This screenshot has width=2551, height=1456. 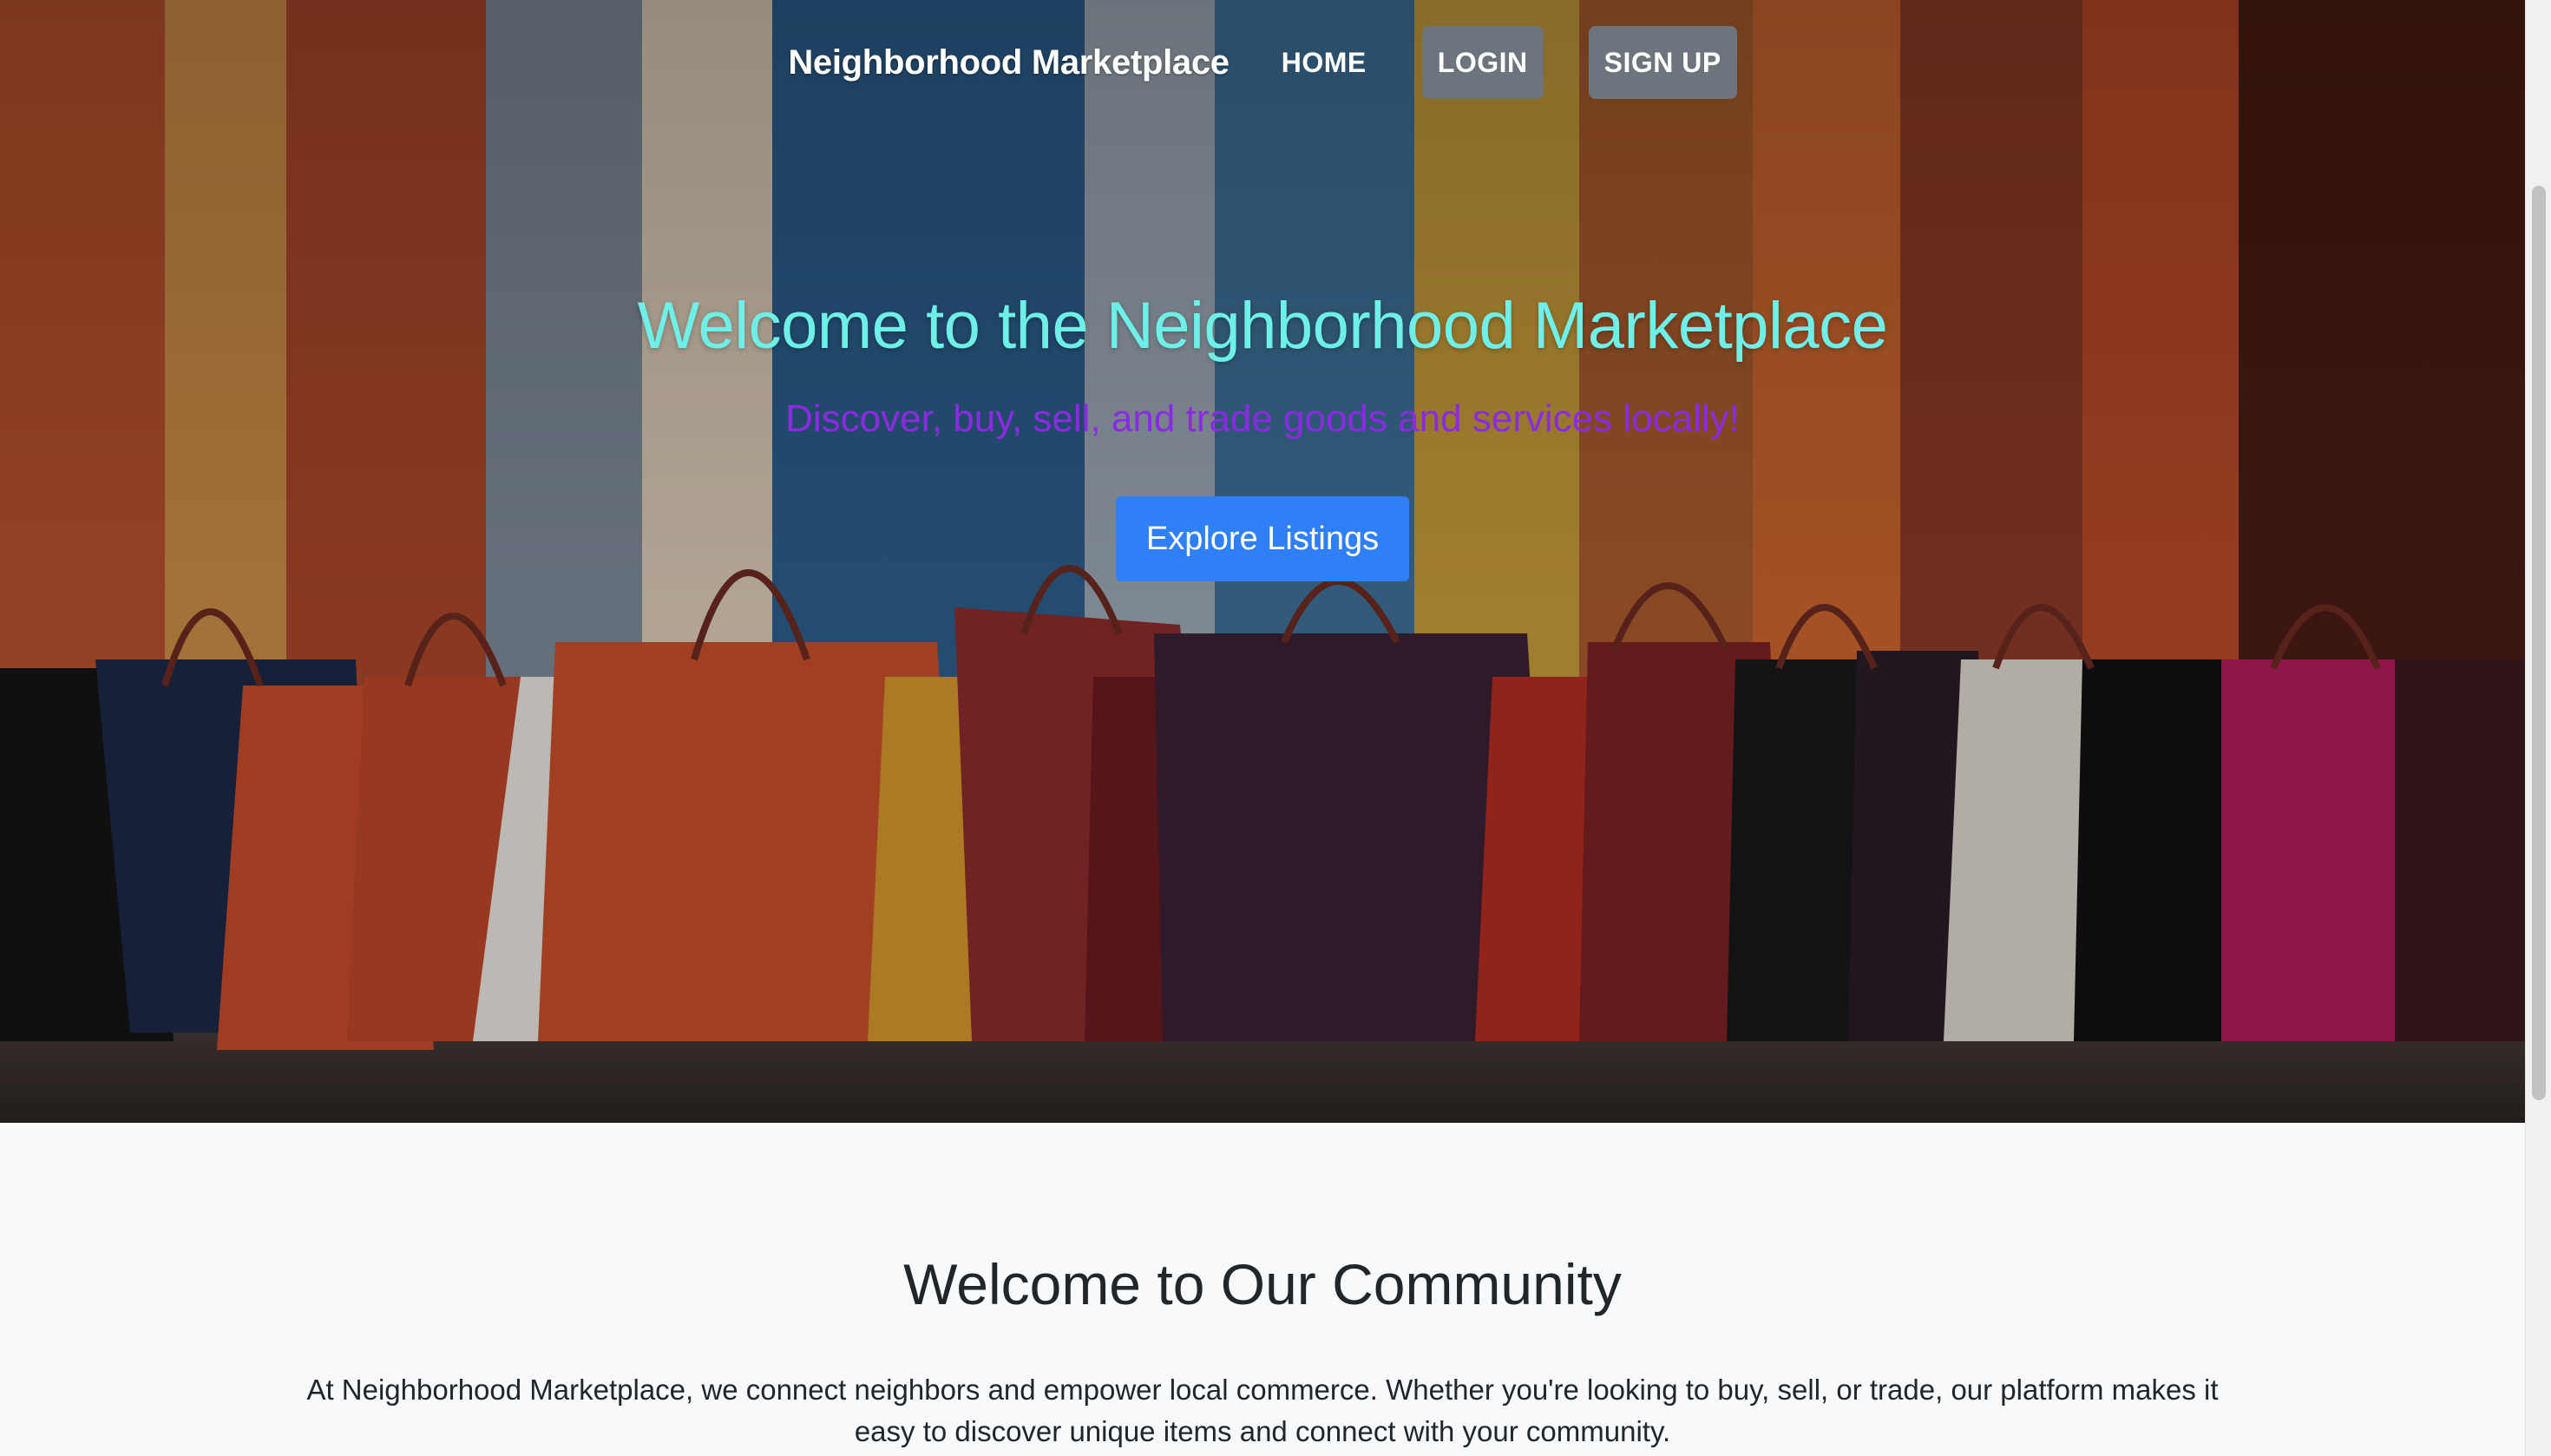 I want to click on nav-signup-button: SIGN UP, so click(x=1662, y=62).